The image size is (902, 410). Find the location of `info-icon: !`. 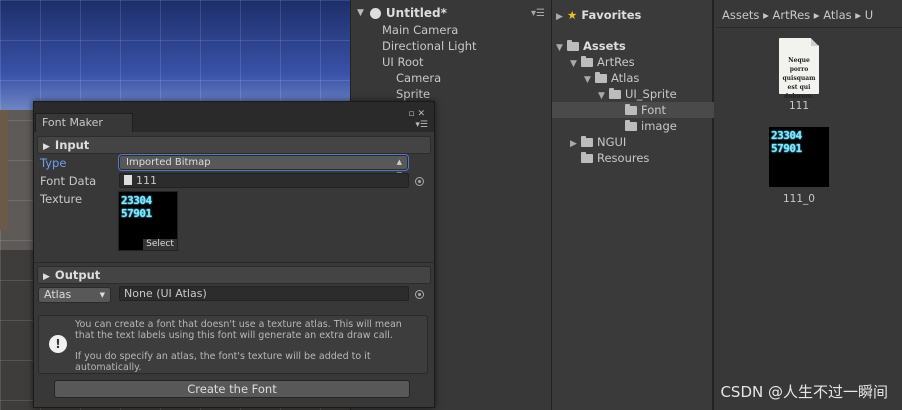

info-icon: ! is located at coordinates (58, 344).